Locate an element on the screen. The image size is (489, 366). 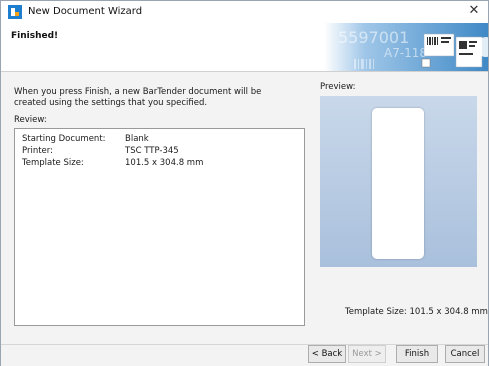
review-label: Review: is located at coordinates (30, 120).